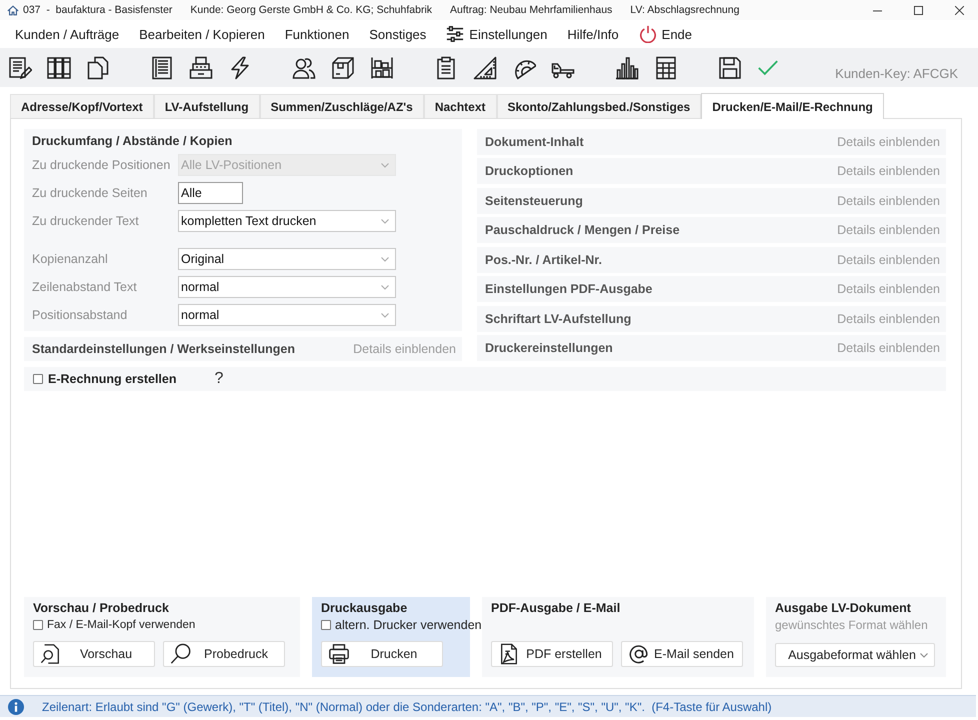  I want to click on section-header: Standardeinstellungen / Werkseinstellungen Details einblenden, so click(243, 349).